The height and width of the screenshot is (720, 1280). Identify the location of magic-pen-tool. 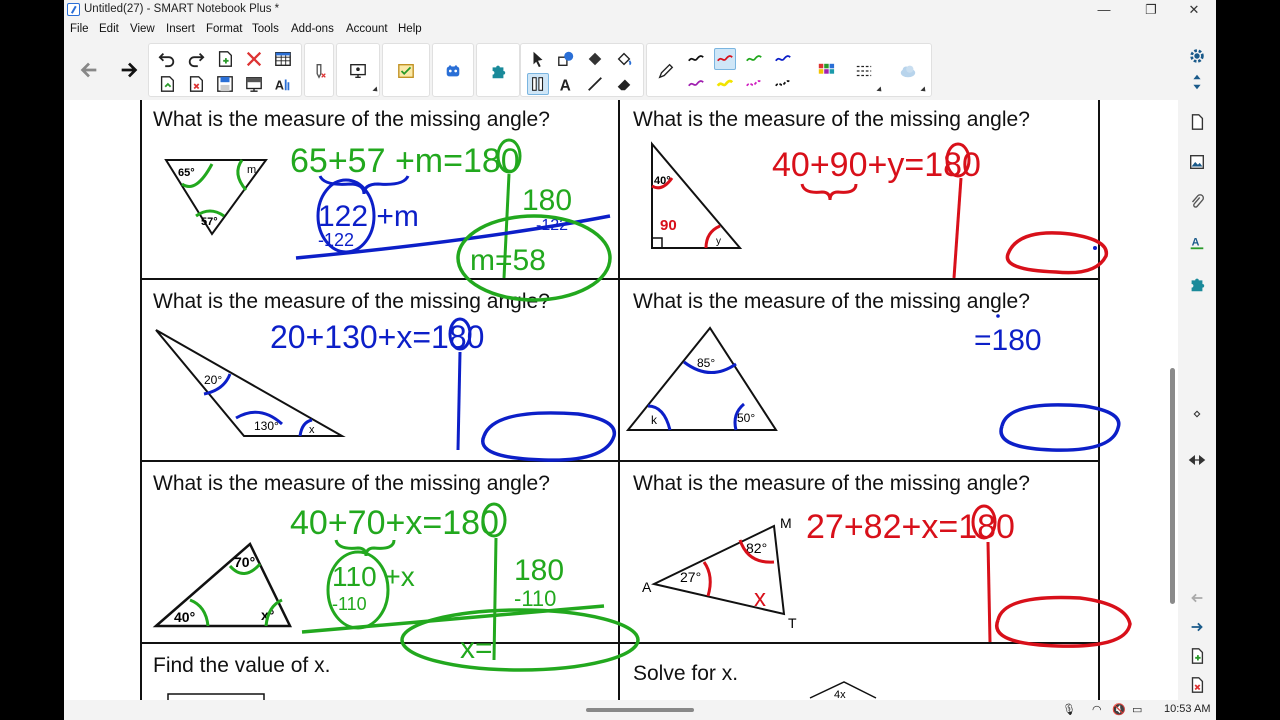
(624, 59).